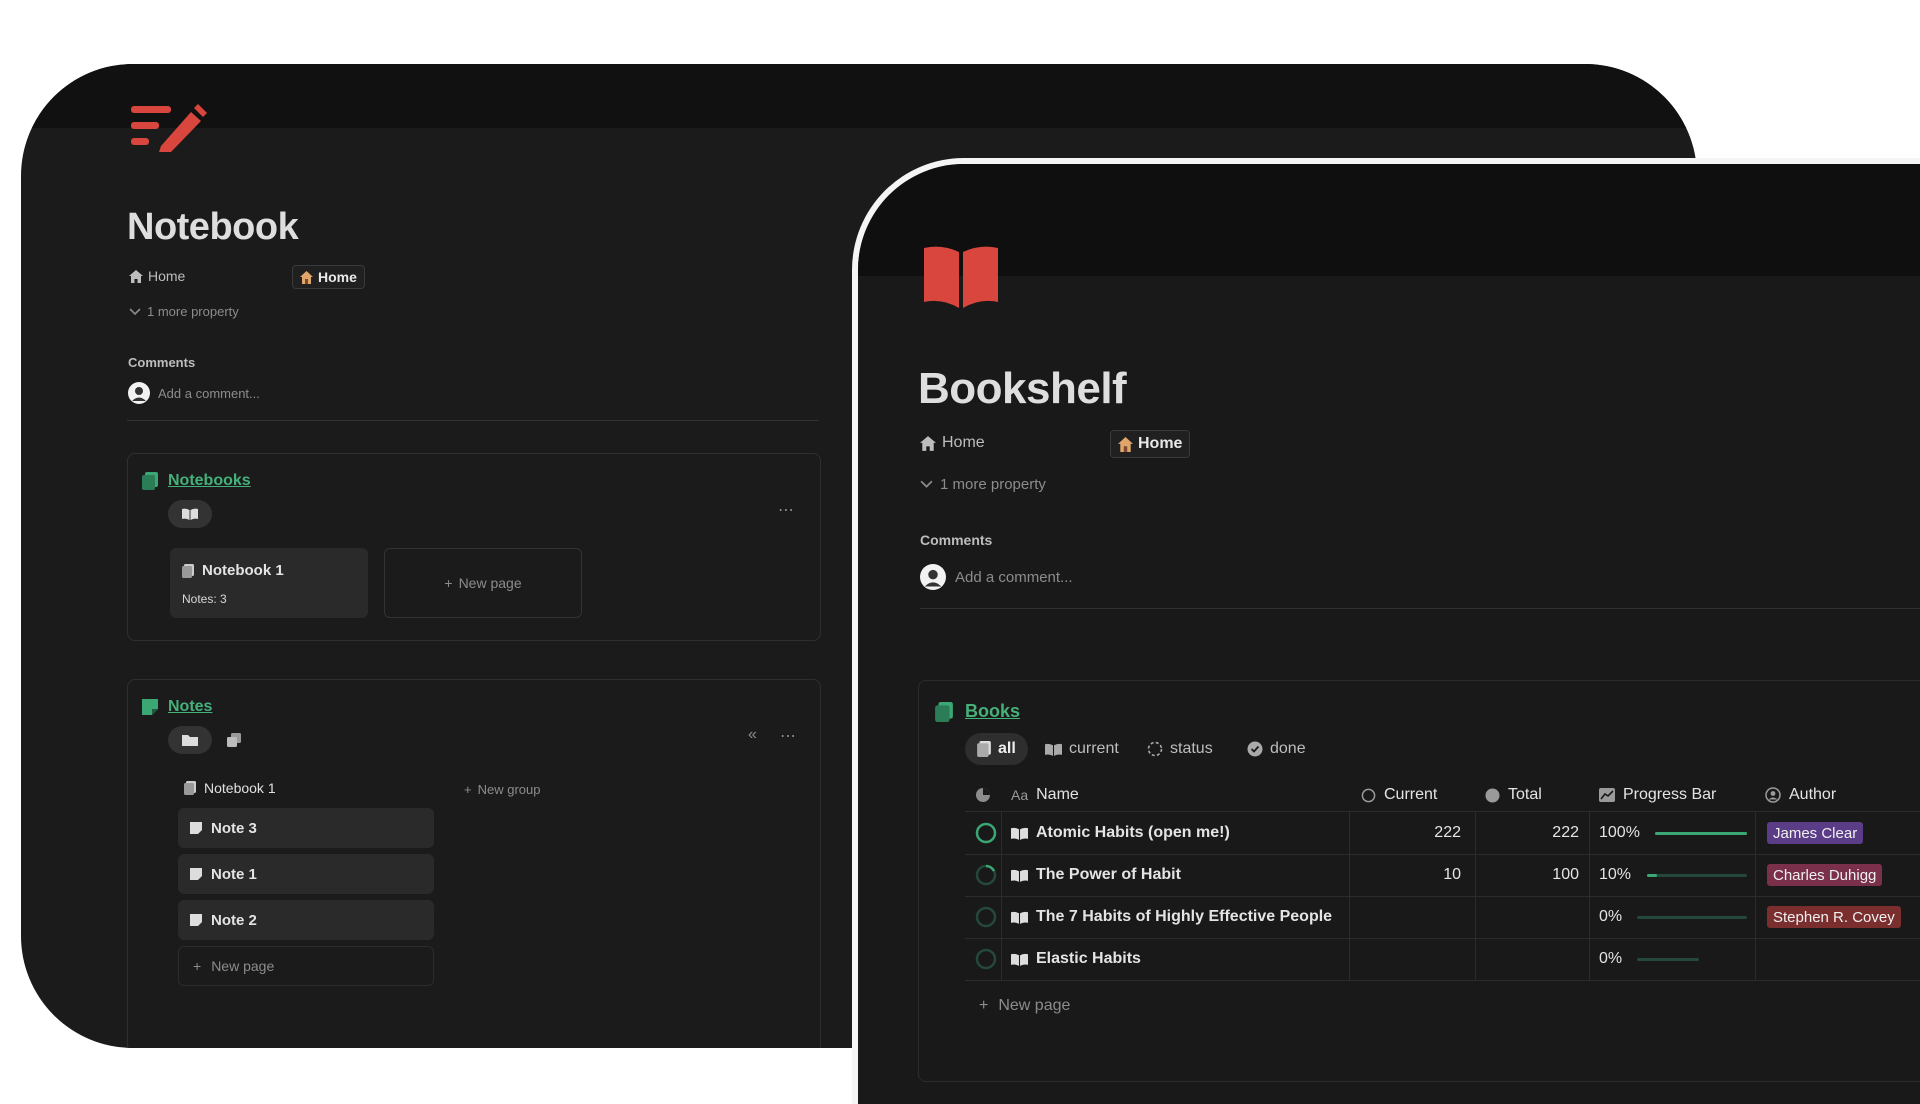 This screenshot has width=1920, height=1104. What do you see at coordinates (306, 920) in the screenshot?
I see `note-card: Note 2` at bounding box center [306, 920].